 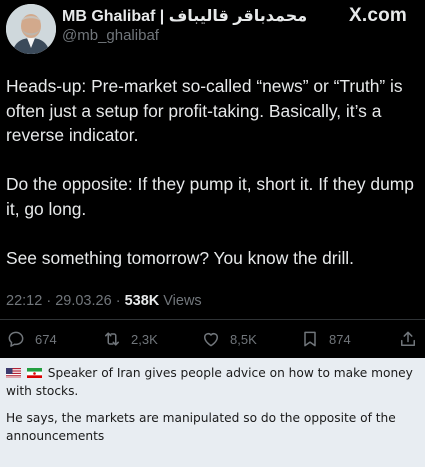 I want to click on share-button, so click(x=408, y=339).